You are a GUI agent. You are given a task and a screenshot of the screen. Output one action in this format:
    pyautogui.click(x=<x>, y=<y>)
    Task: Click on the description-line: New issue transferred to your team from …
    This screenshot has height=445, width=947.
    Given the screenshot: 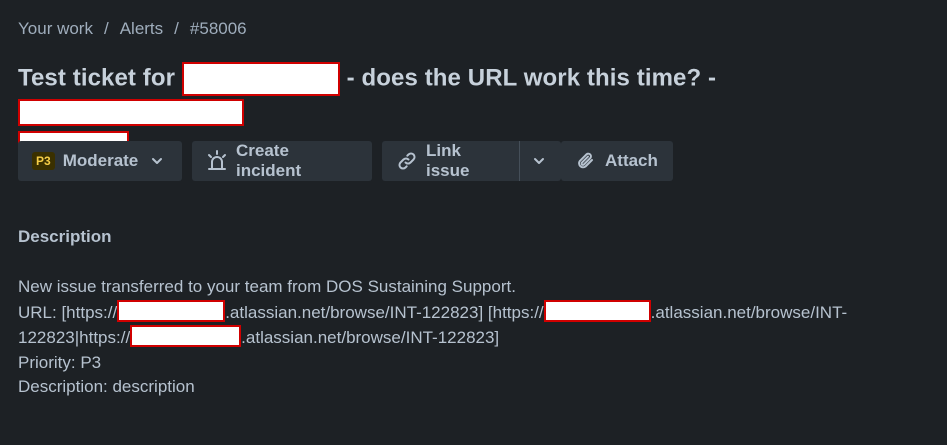 What is the action you would take?
    pyautogui.click(x=267, y=286)
    